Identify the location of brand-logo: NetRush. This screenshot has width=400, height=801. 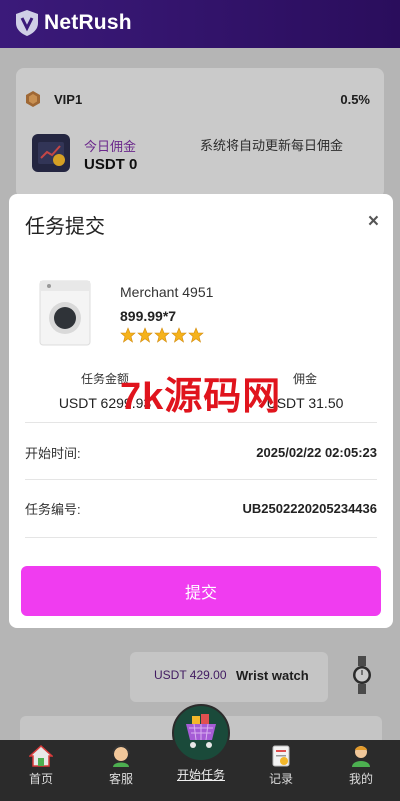
(73, 23).